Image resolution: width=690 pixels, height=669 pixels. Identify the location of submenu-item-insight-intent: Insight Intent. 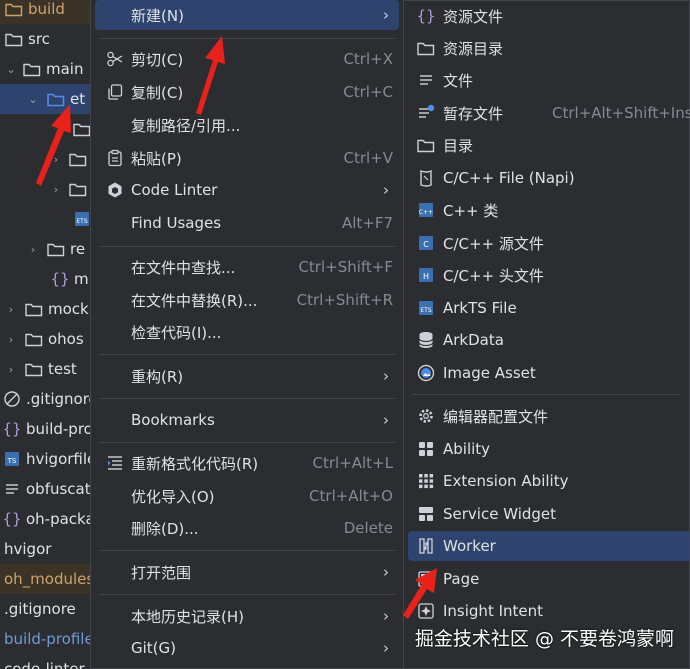
(546, 611).